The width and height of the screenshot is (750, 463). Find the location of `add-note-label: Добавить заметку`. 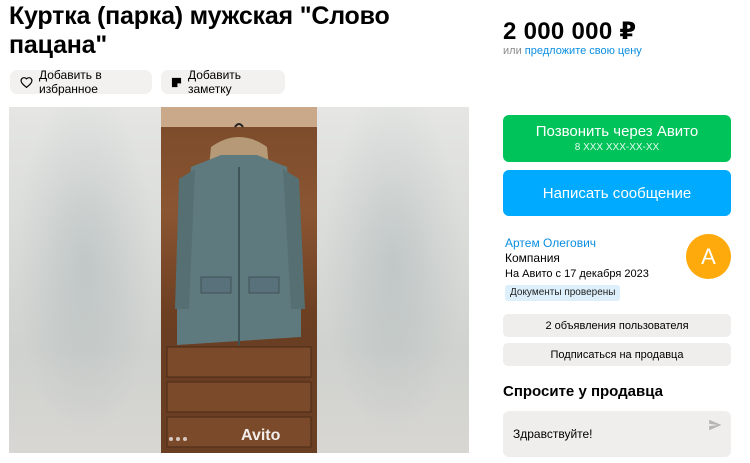

add-note-label: Добавить заметку is located at coordinates (215, 82).